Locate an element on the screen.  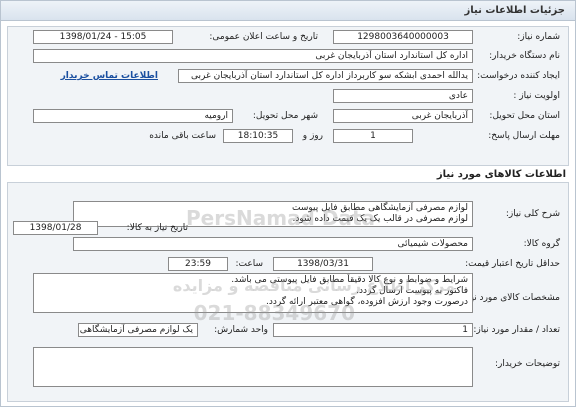
quantity-label: تعداد / مقدار مورد نیاز: is located at coordinates (516, 330).